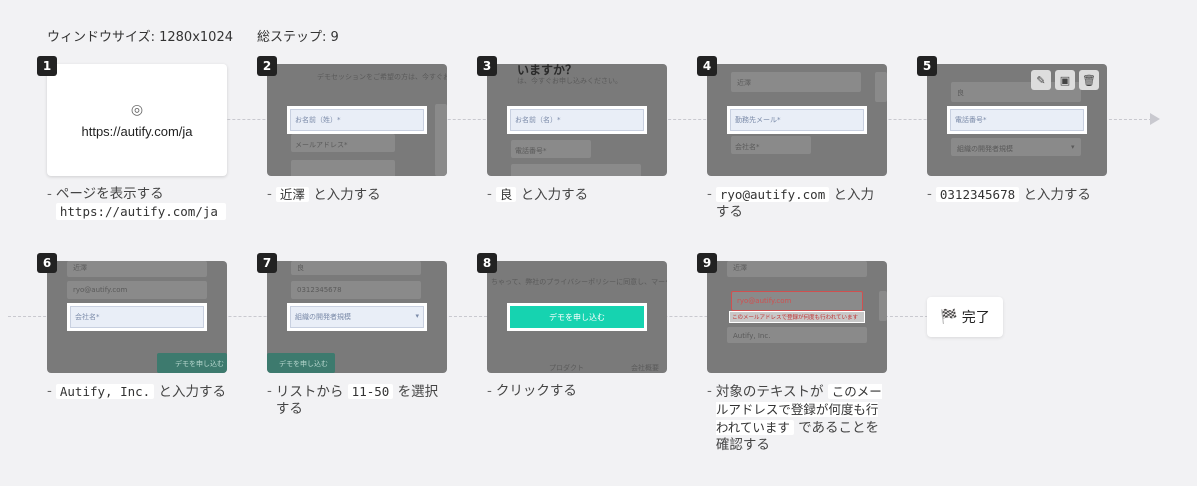 Image resolution: width=1197 pixels, height=486 pixels. Describe the element at coordinates (370, 391) in the screenshot. I see `step-code: 11-50` at that location.